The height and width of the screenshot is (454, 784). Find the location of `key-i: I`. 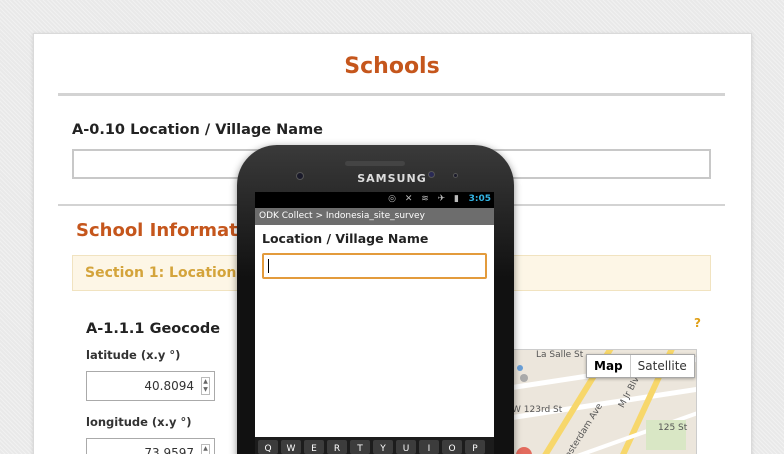

key-i: I is located at coordinates (429, 447).